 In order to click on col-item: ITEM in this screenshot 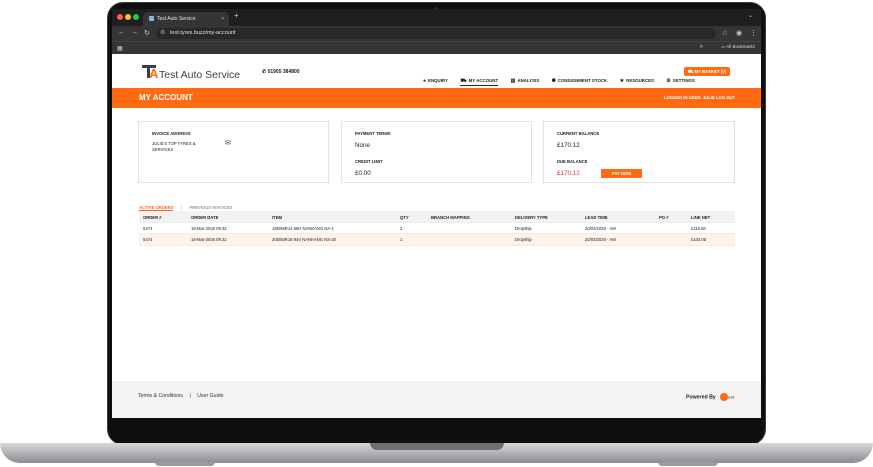, I will do `click(277, 217)`.